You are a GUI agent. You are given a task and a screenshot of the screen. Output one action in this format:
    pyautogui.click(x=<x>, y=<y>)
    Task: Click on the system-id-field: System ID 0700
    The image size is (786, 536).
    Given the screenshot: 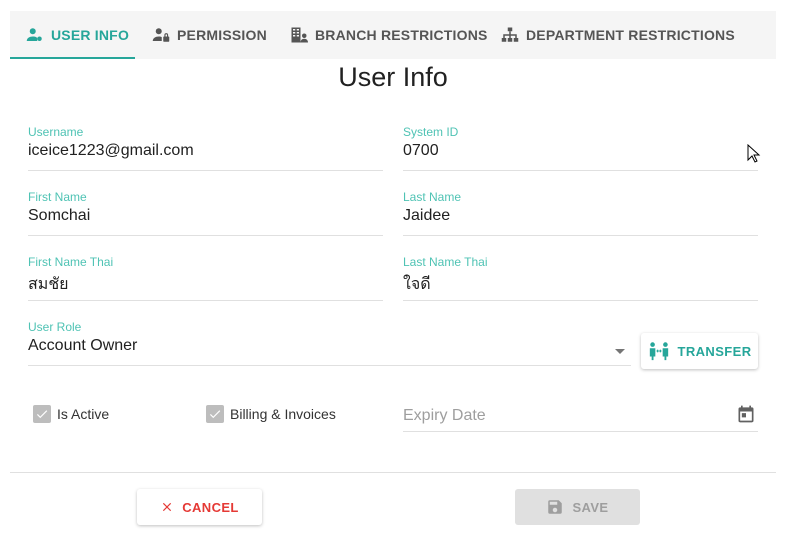 What is the action you would take?
    pyautogui.click(x=580, y=148)
    